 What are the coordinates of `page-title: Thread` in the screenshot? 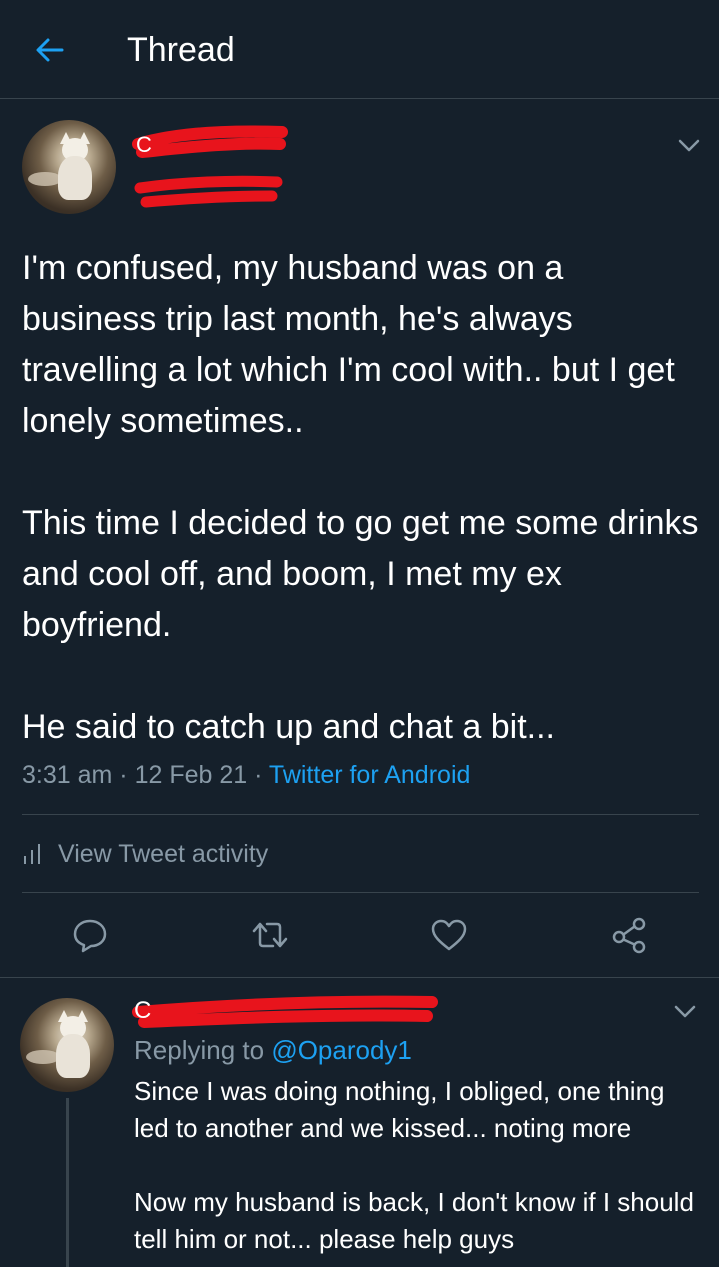 It's located at (181, 50).